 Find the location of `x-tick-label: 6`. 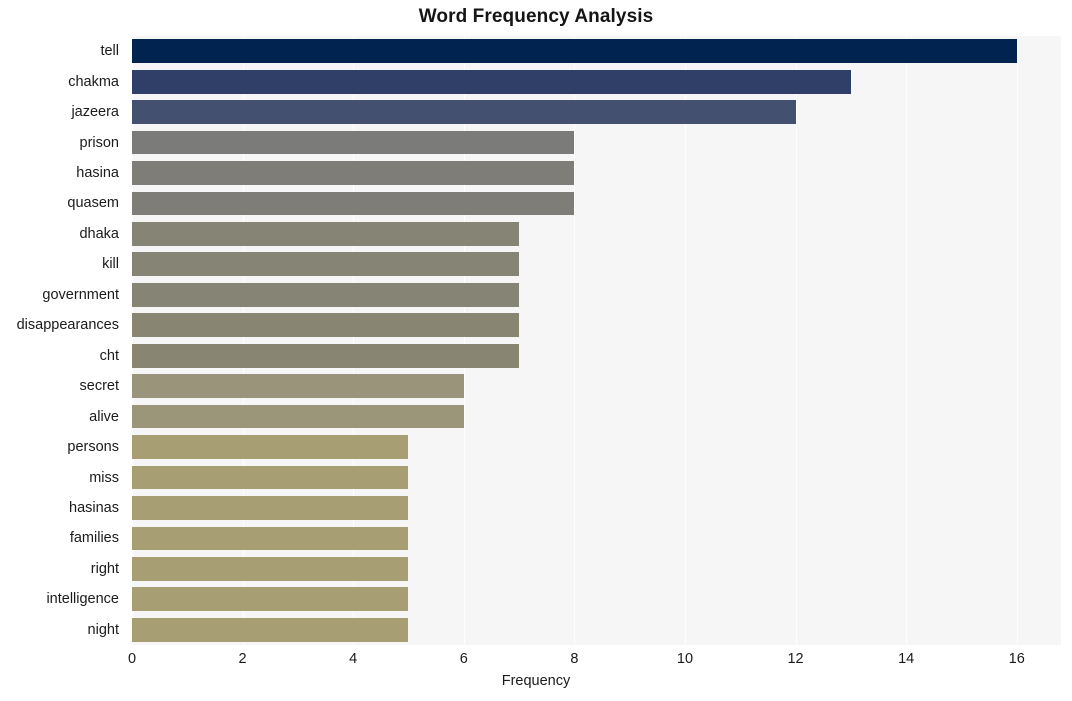

x-tick-label: 6 is located at coordinates (463, 659).